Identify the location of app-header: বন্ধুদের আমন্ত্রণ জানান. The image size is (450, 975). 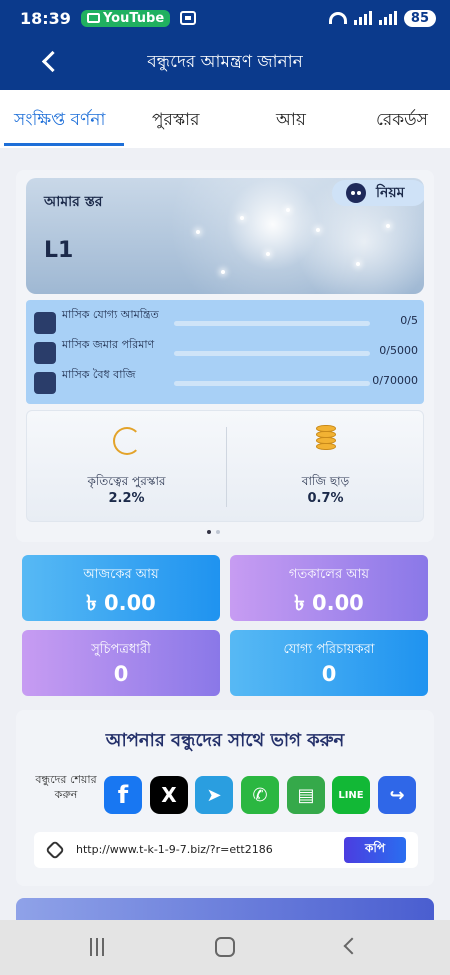
(225, 63).